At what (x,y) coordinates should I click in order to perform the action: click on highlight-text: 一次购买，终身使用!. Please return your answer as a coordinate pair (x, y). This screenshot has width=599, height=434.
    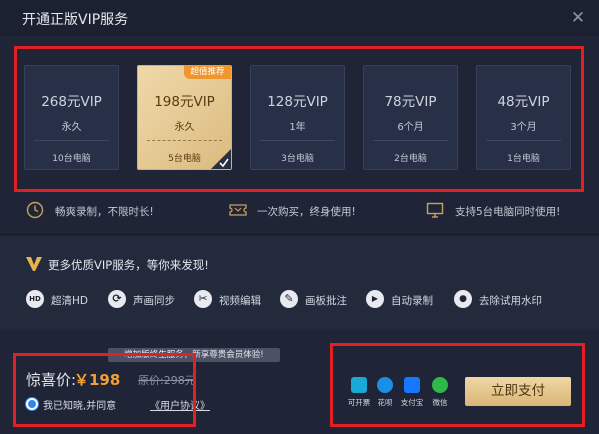
    Looking at the image, I should click on (306, 212).